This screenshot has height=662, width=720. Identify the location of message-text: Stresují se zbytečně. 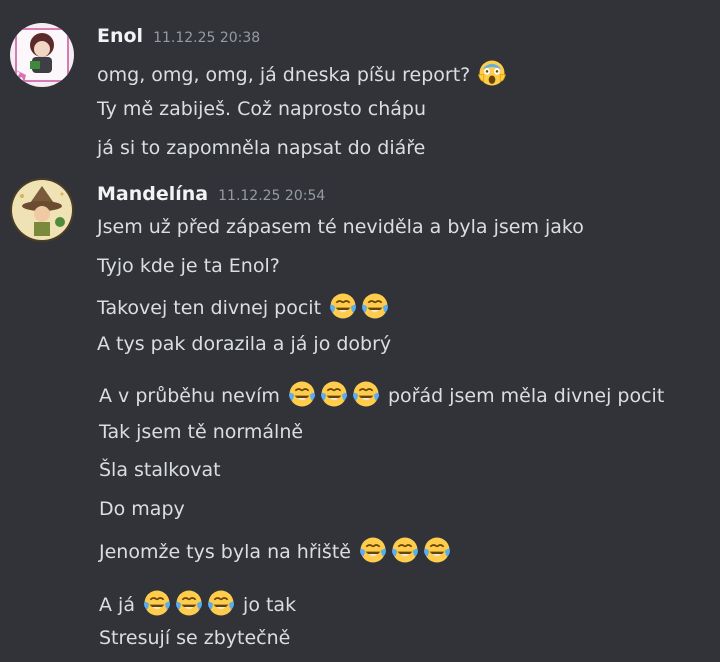
(195, 638).